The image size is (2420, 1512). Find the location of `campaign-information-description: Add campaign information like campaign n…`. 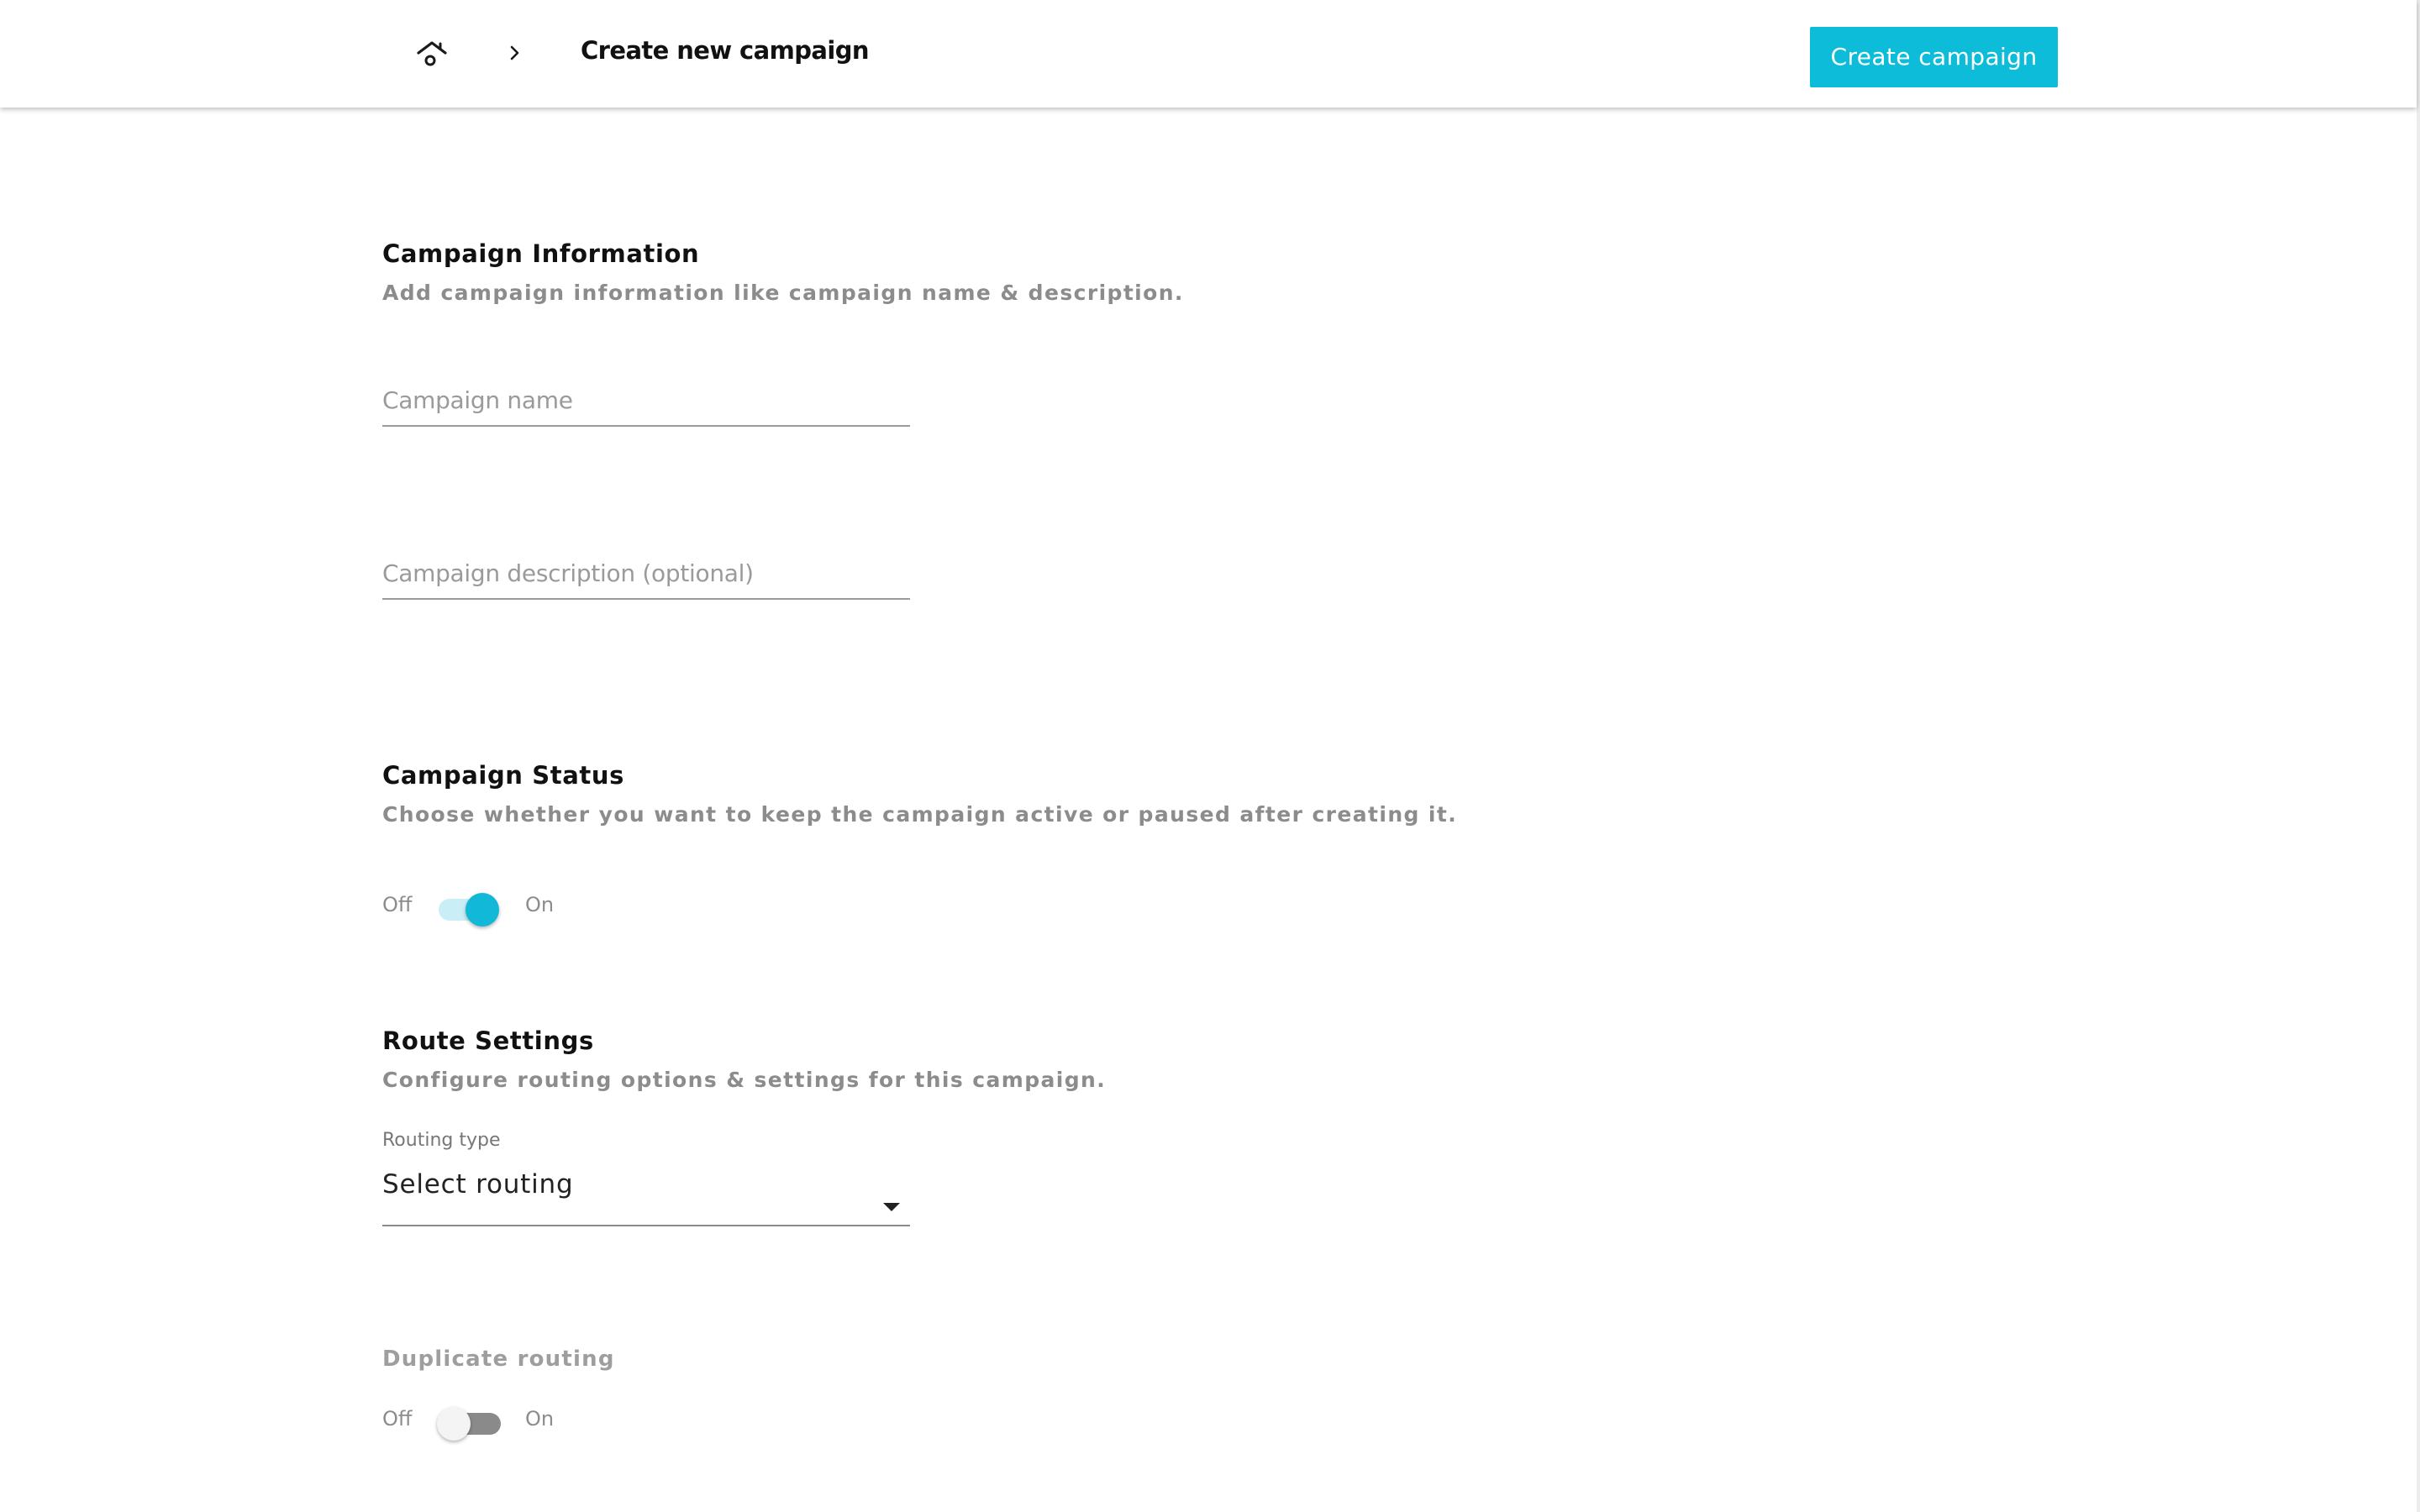

campaign-information-description: Add campaign information like campaign n… is located at coordinates (783, 293).